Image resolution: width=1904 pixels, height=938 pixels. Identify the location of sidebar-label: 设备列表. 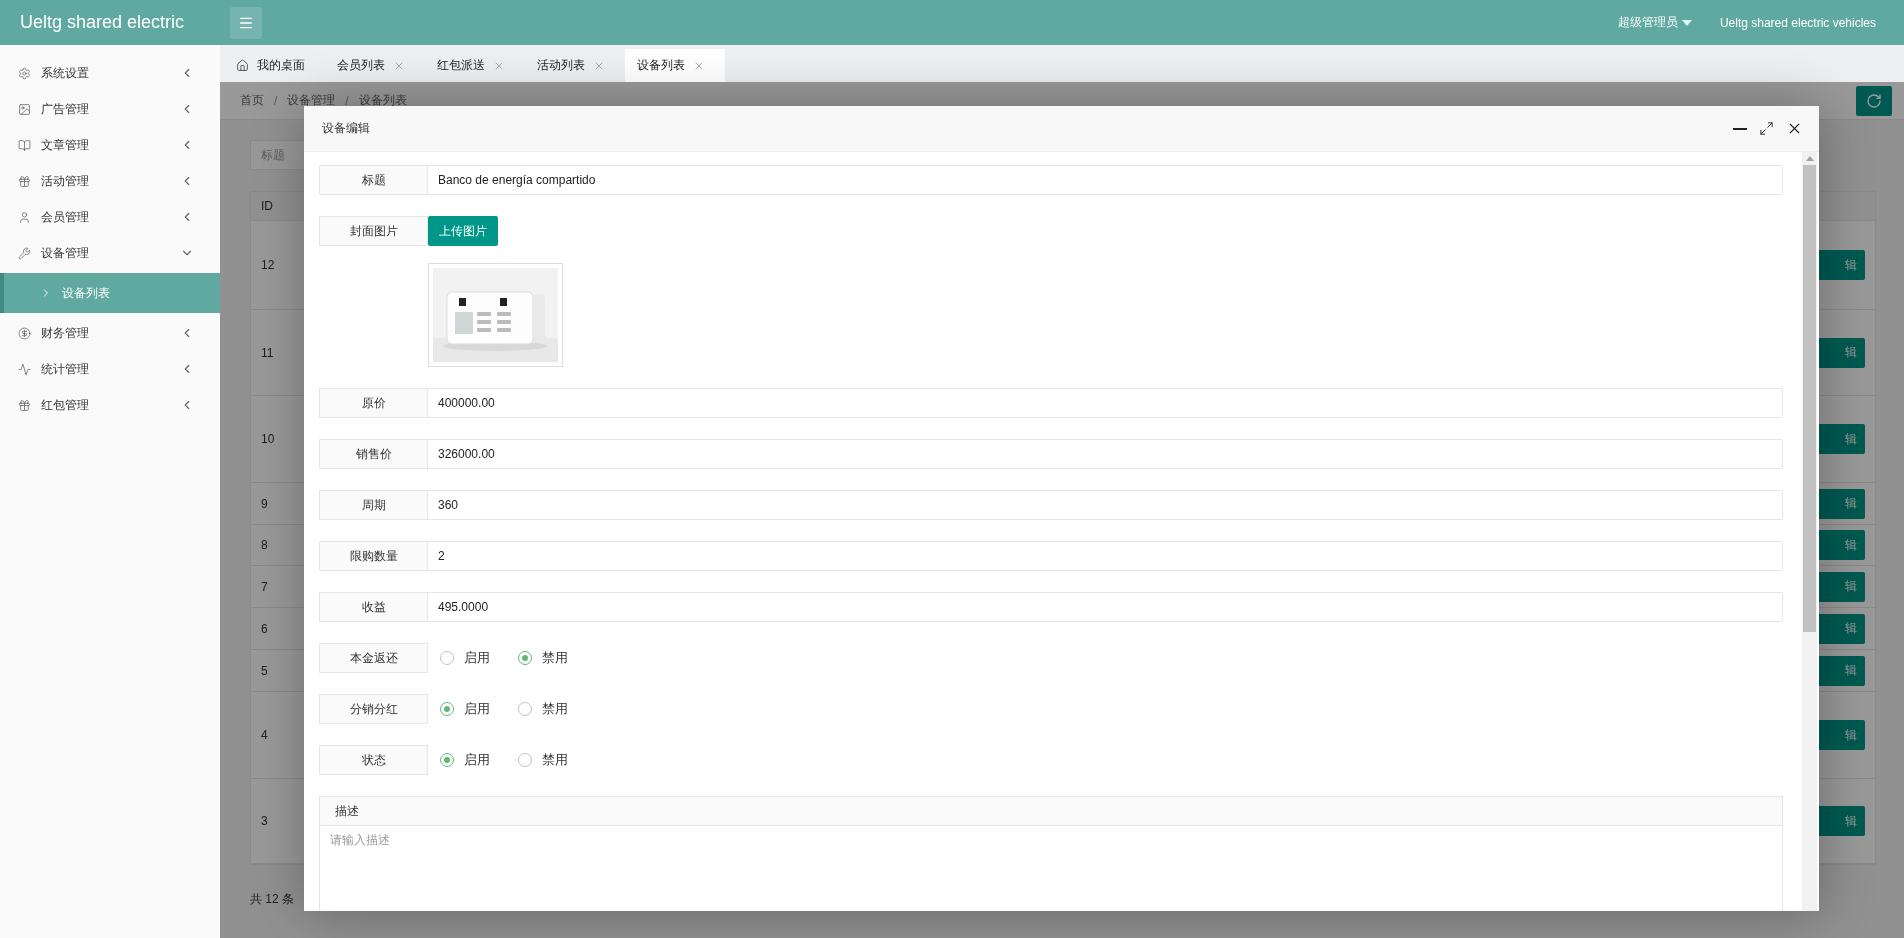
(86, 293).